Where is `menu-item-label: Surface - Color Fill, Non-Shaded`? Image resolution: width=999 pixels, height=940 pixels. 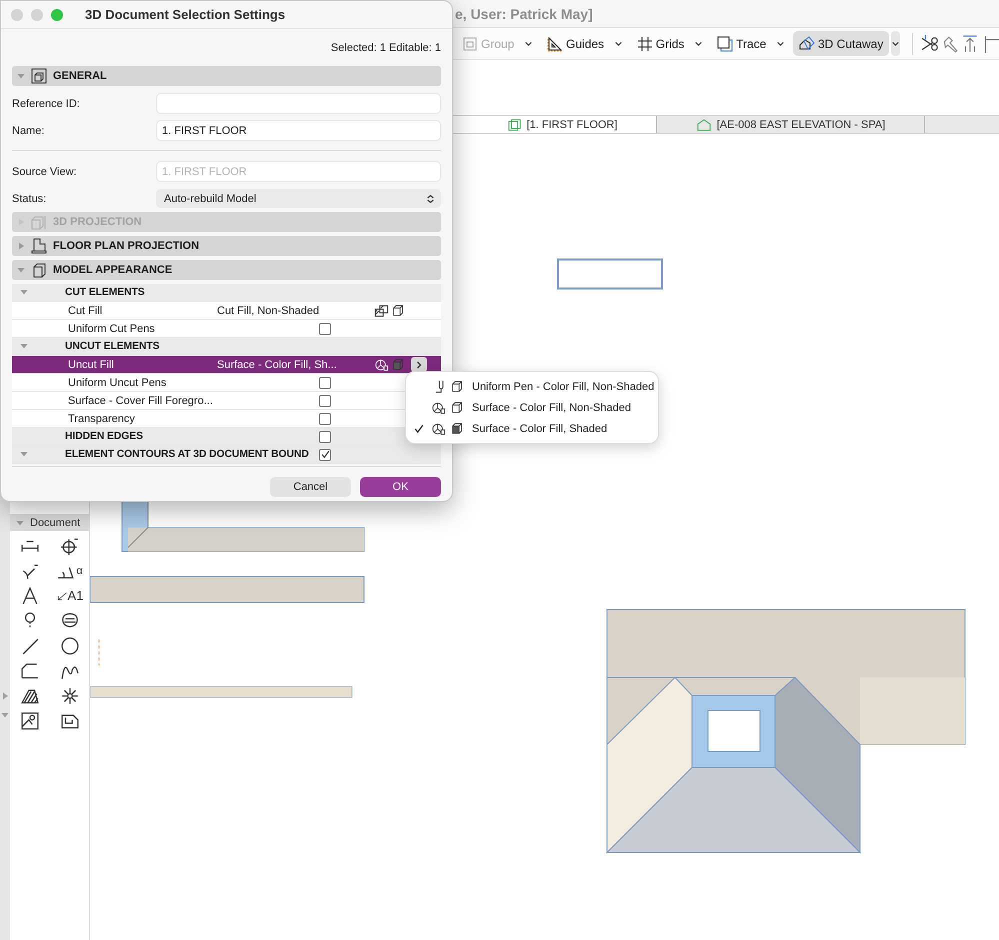
menu-item-label: Surface - Color Fill, Non-Shaded is located at coordinates (551, 408).